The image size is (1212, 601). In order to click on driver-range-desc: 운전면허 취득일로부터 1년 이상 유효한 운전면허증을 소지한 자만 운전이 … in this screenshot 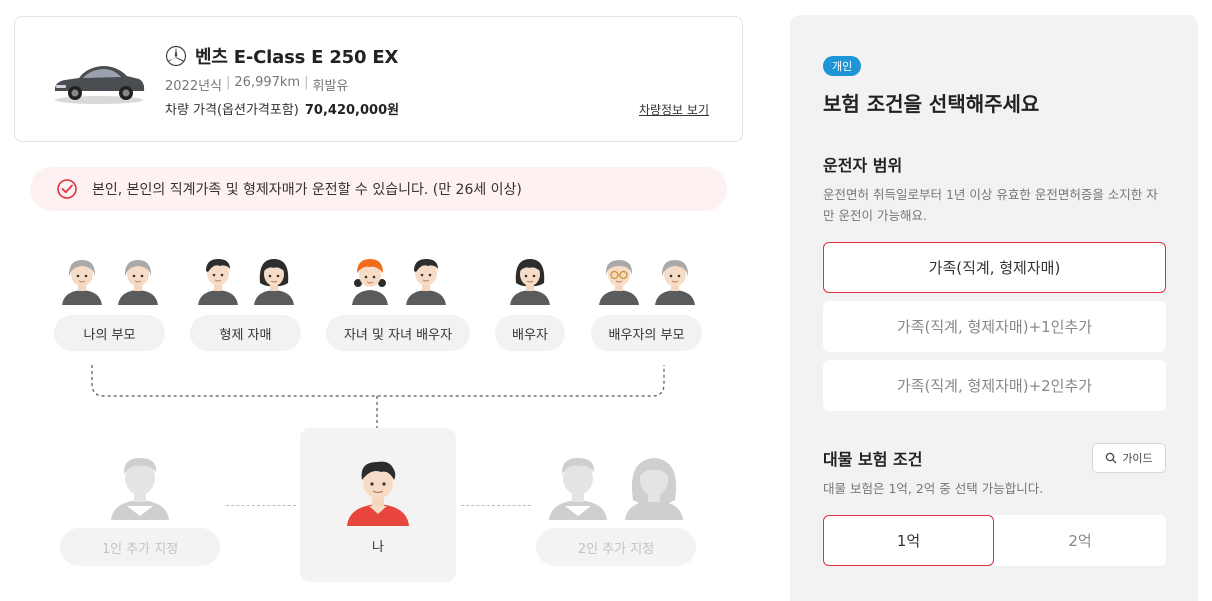, I will do `click(990, 205)`.